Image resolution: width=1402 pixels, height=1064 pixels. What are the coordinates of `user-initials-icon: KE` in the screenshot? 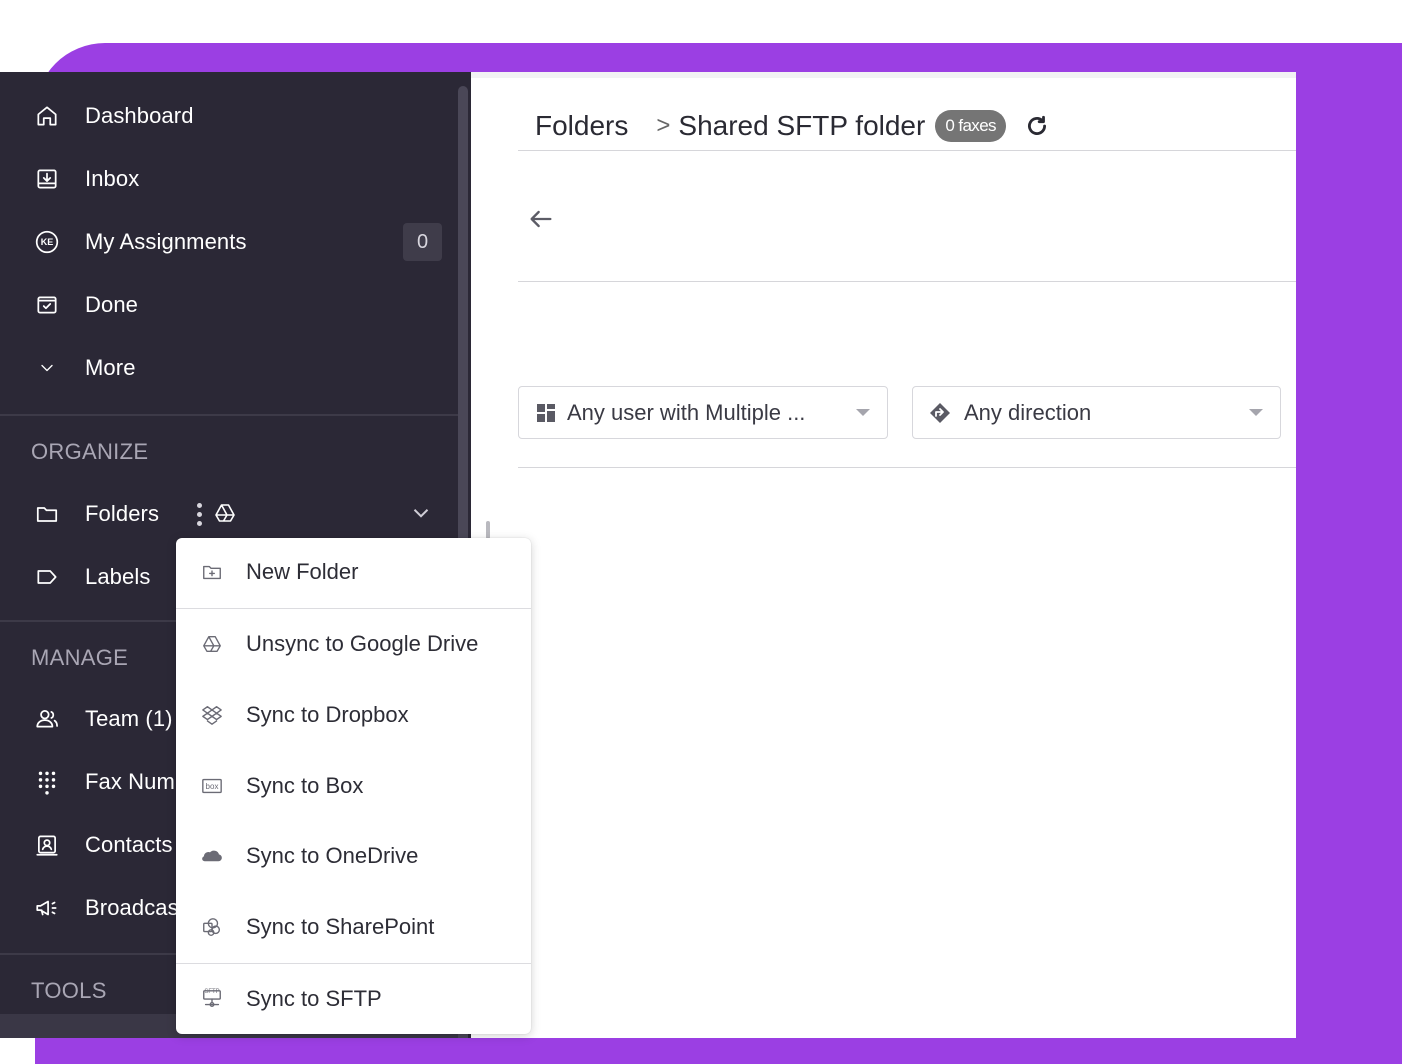 It's located at (47, 242).